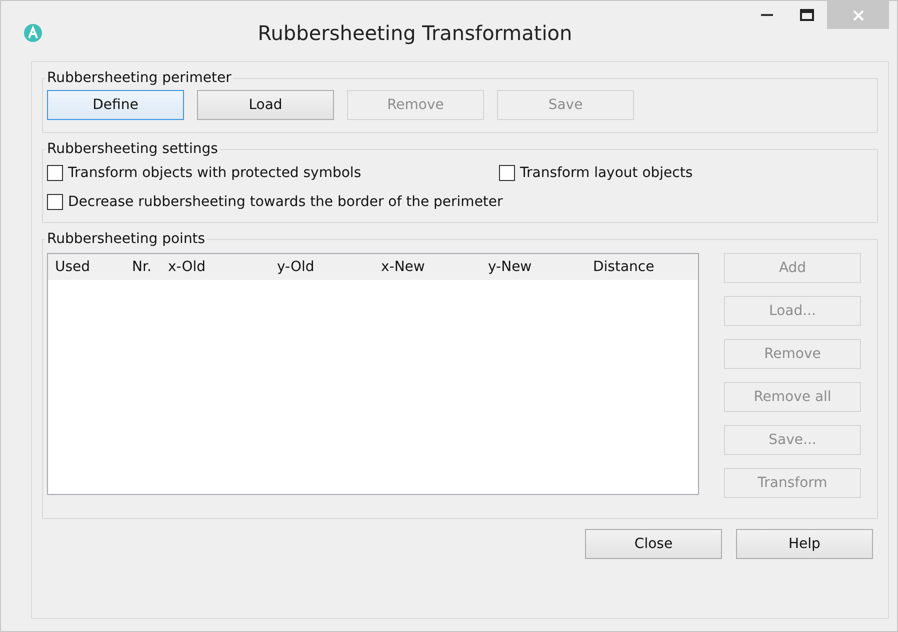  Describe the element at coordinates (533, 267) in the screenshot. I see `column-header: y-New` at that location.